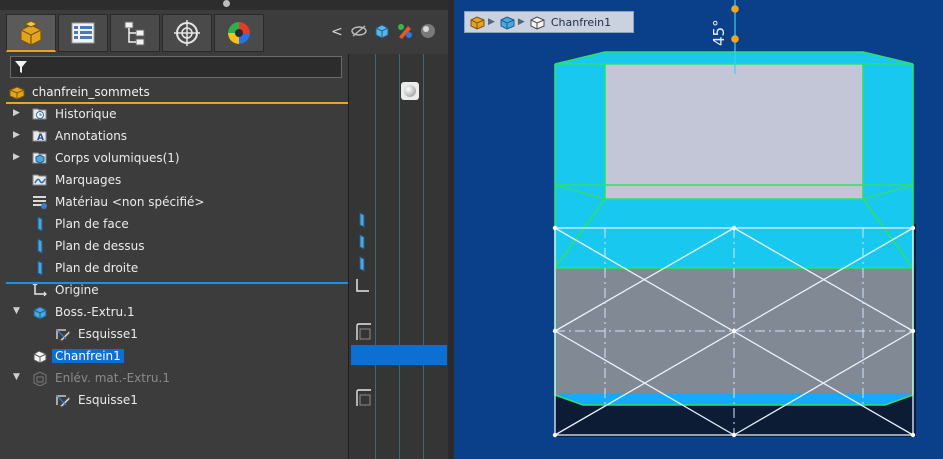  What do you see at coordinates (40, 202) in the screenshot?
I see `material-icon` at bounding box center [40, 202].